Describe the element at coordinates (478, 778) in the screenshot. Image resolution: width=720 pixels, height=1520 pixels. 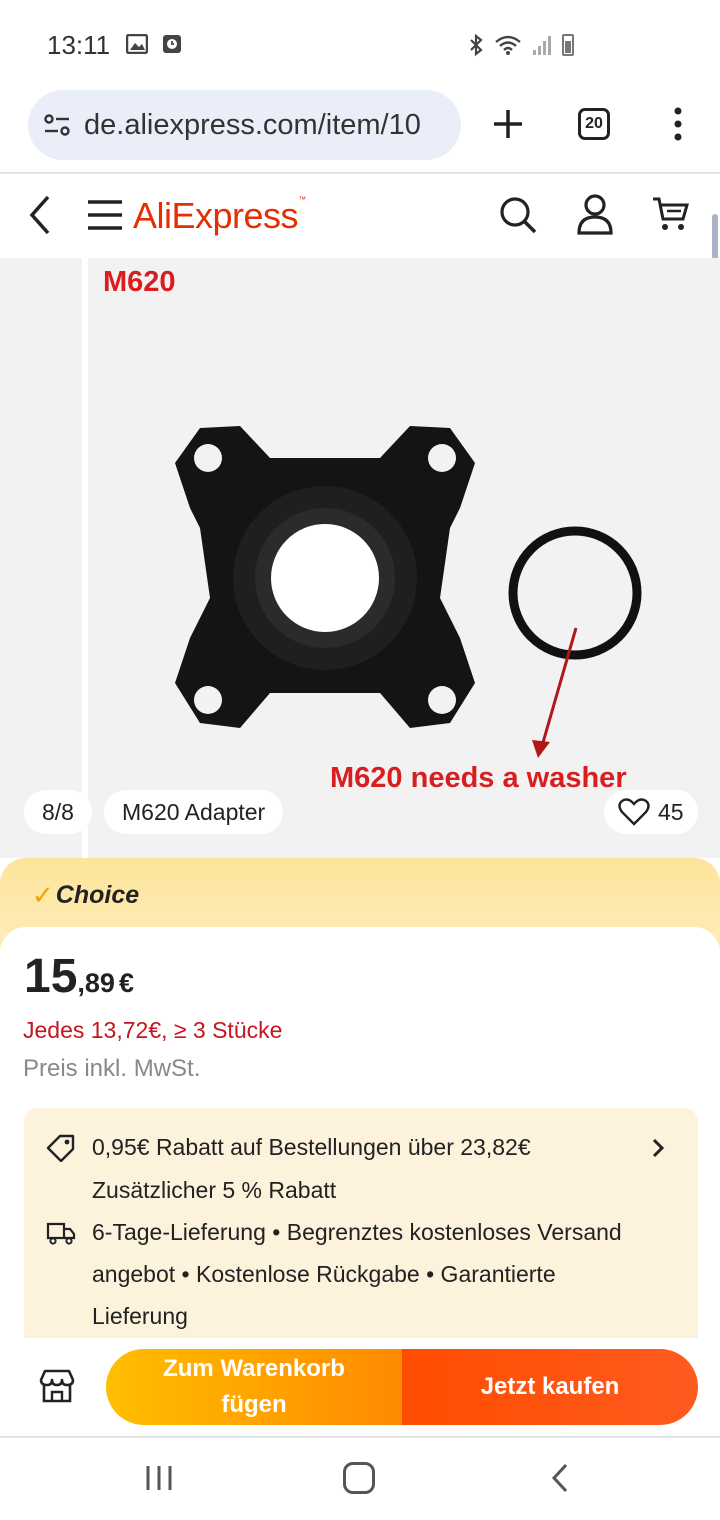
I see `image-caption: M620 needs a washer` at that location.